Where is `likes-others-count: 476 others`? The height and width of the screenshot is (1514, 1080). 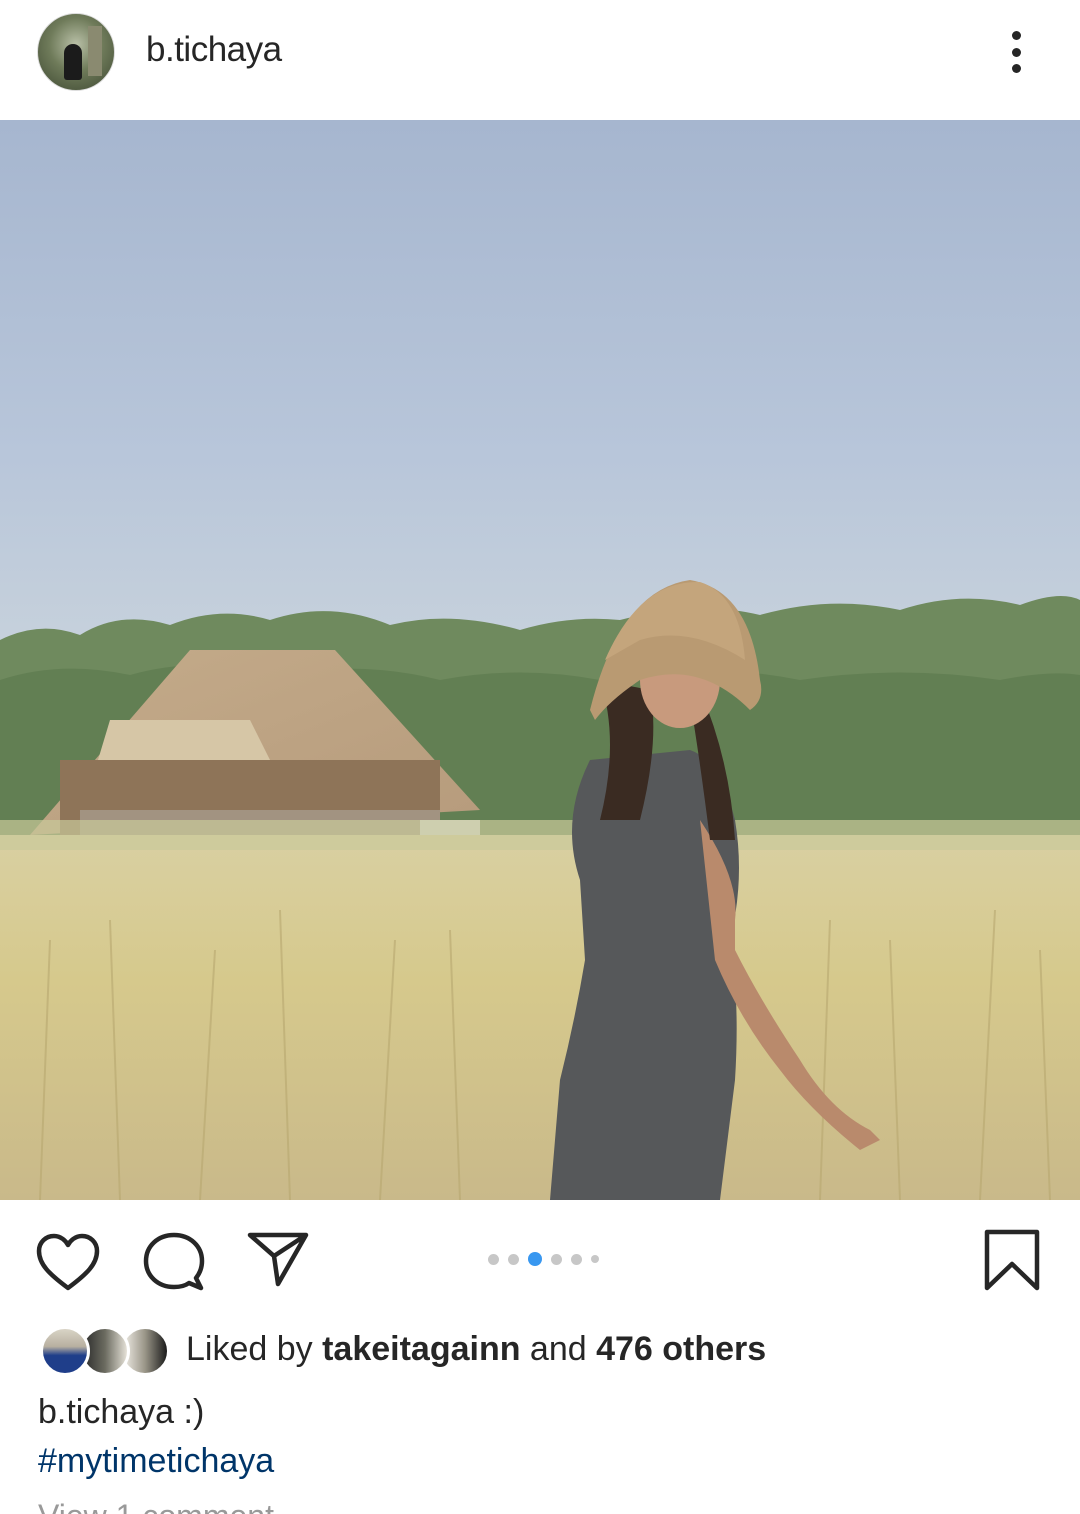 likes-others-count: 476 others is located at coordinates (681, 1349).